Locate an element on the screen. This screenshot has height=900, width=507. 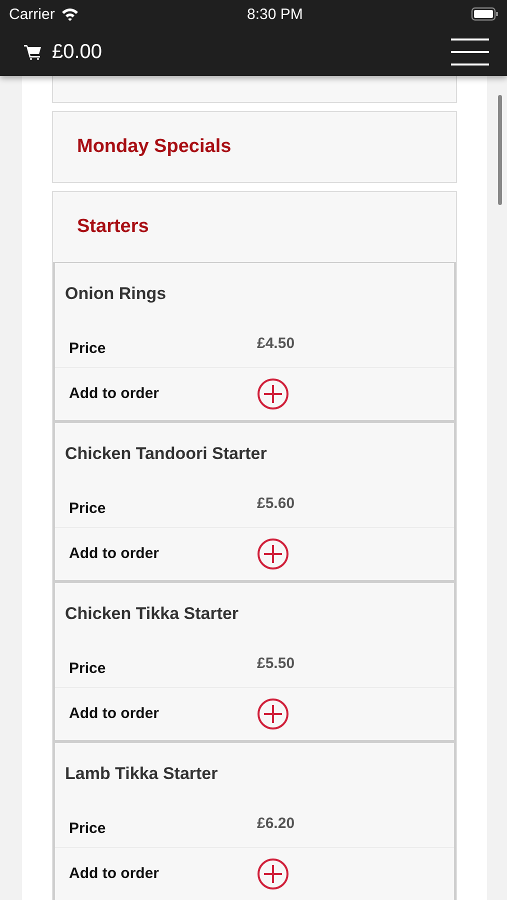
menu-icon is located at coordinates (470, 52).